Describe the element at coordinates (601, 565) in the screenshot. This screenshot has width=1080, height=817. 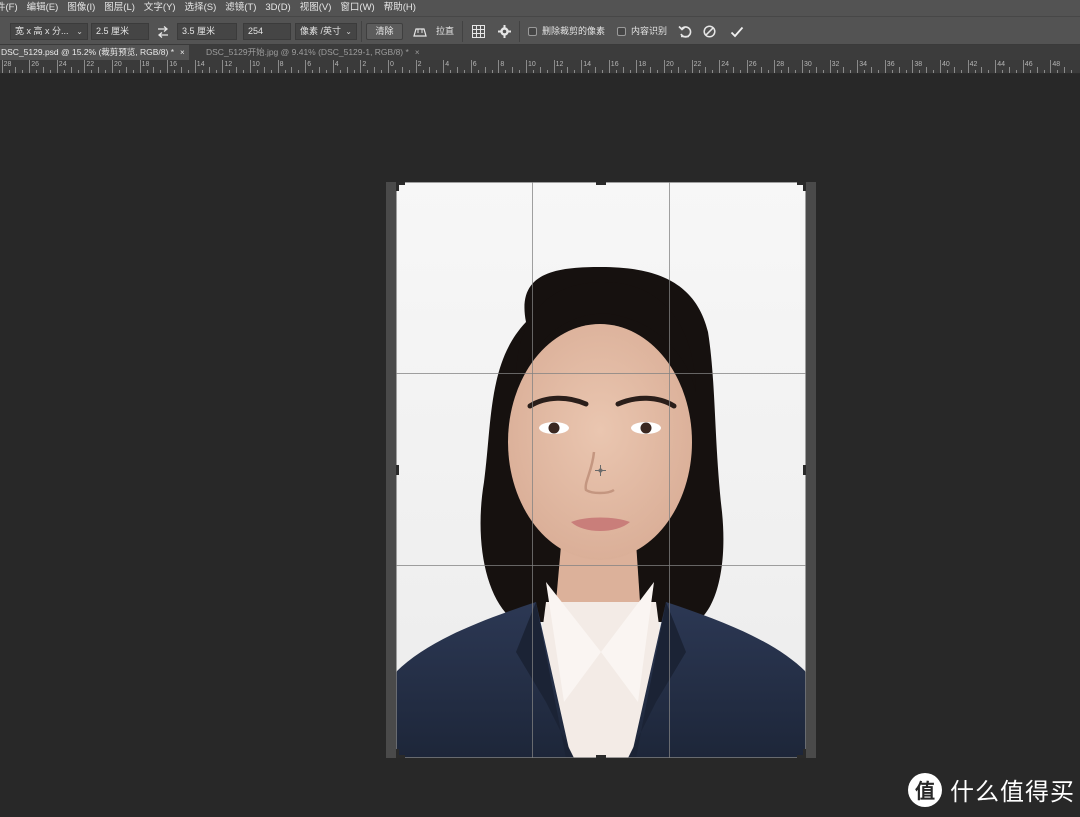
I see `grid-line-h2` at that location.